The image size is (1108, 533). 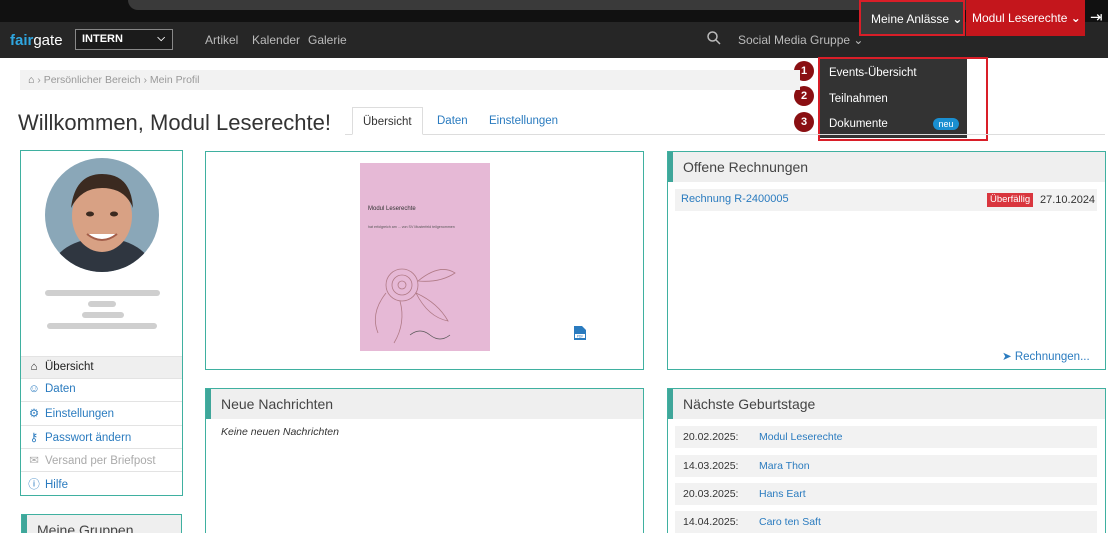 I want to click on envelope-icon: ✉, so click(x=34, y=461).